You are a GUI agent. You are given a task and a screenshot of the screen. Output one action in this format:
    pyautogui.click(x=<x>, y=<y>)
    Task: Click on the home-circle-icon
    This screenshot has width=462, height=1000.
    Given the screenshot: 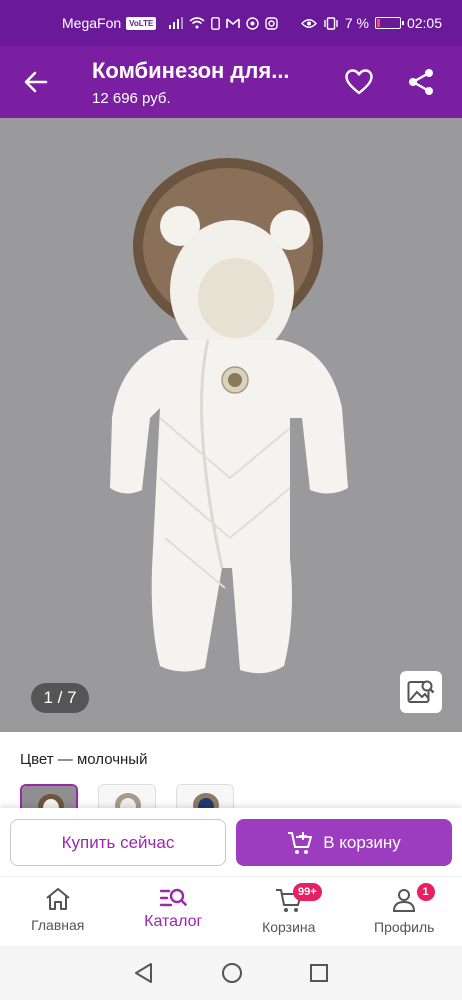 What is the action you would take?
    pyautogui.click(x=232, y=973)
    